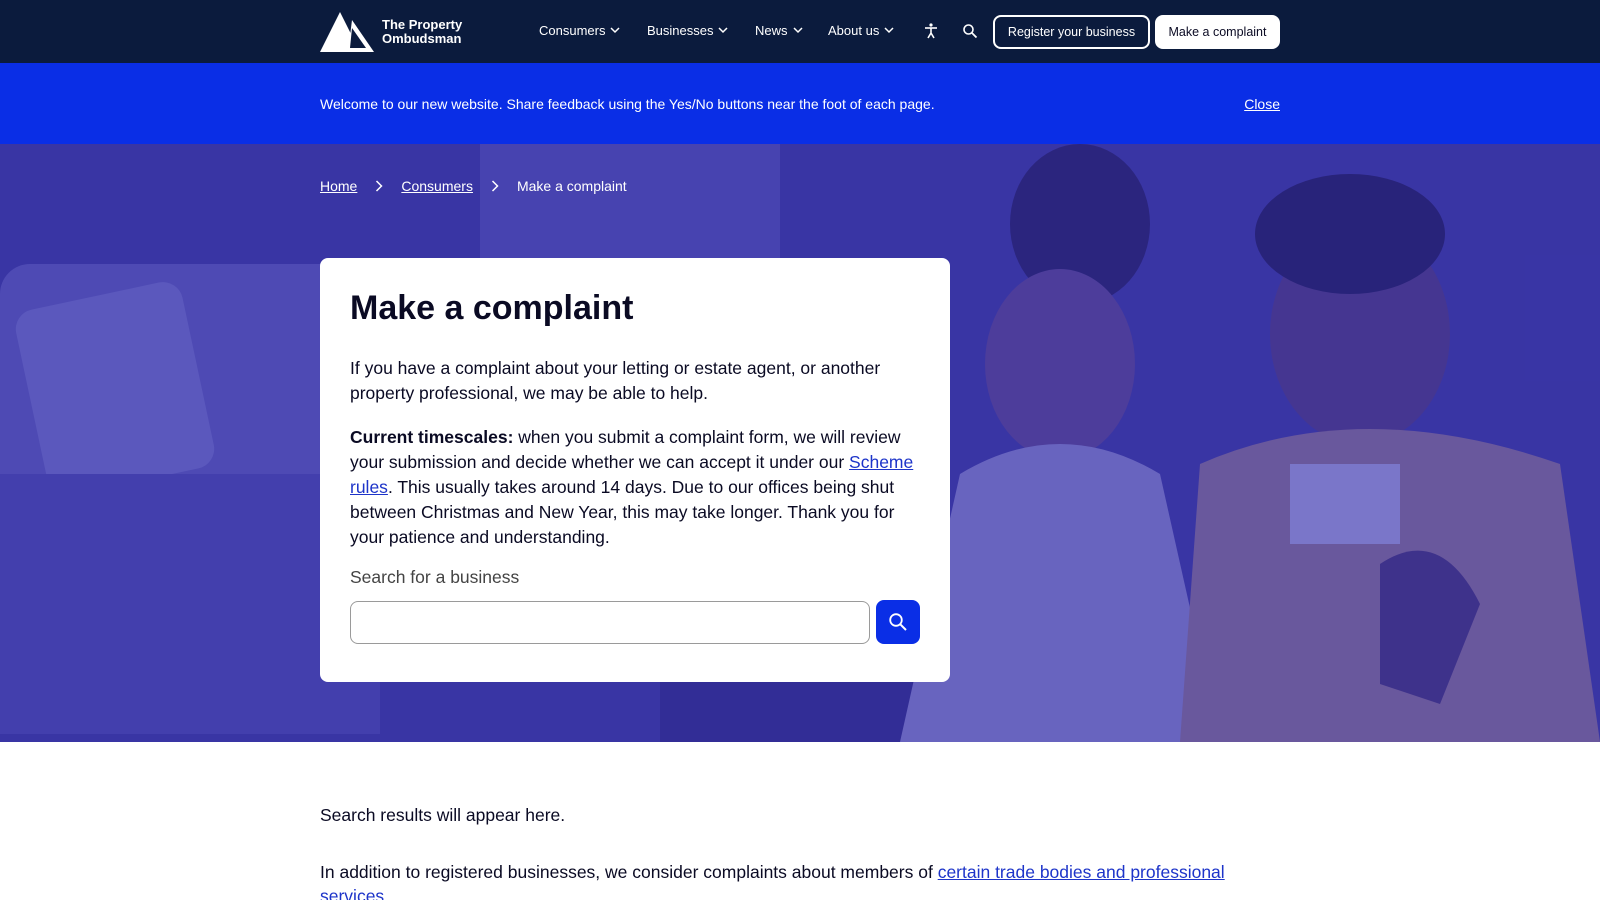 The width and height of the screenshot is (1600, 900). What do you see at coordinates (1071, 32) in the screenshot?
I see `register-business-button: Register your business` at bounding box center [1071, 32].